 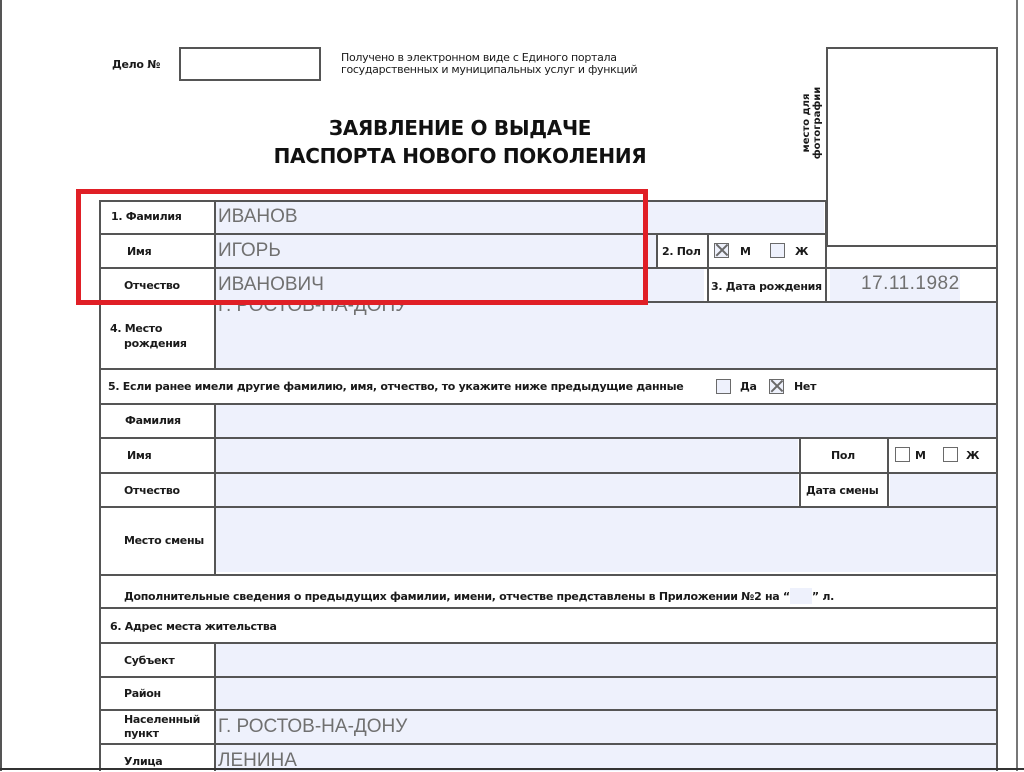 I want to click on dob-value: 17.11.1982, so click(x=910, y=283).